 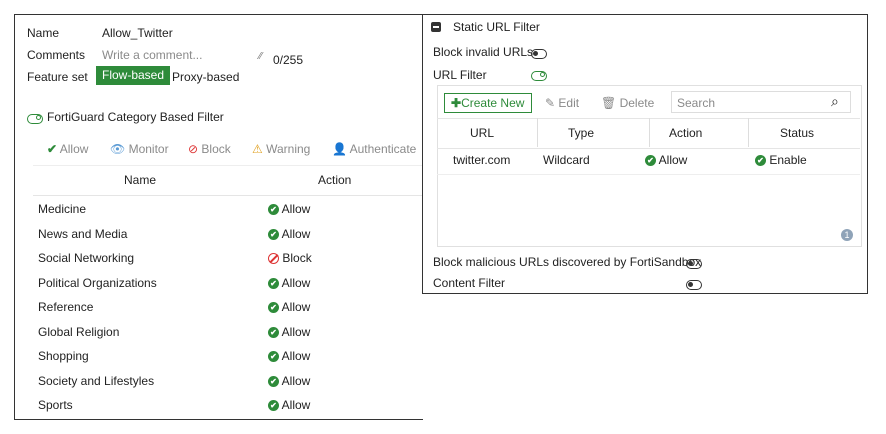 I want to click on col-status-header: Status, so click(x=797, y=133).